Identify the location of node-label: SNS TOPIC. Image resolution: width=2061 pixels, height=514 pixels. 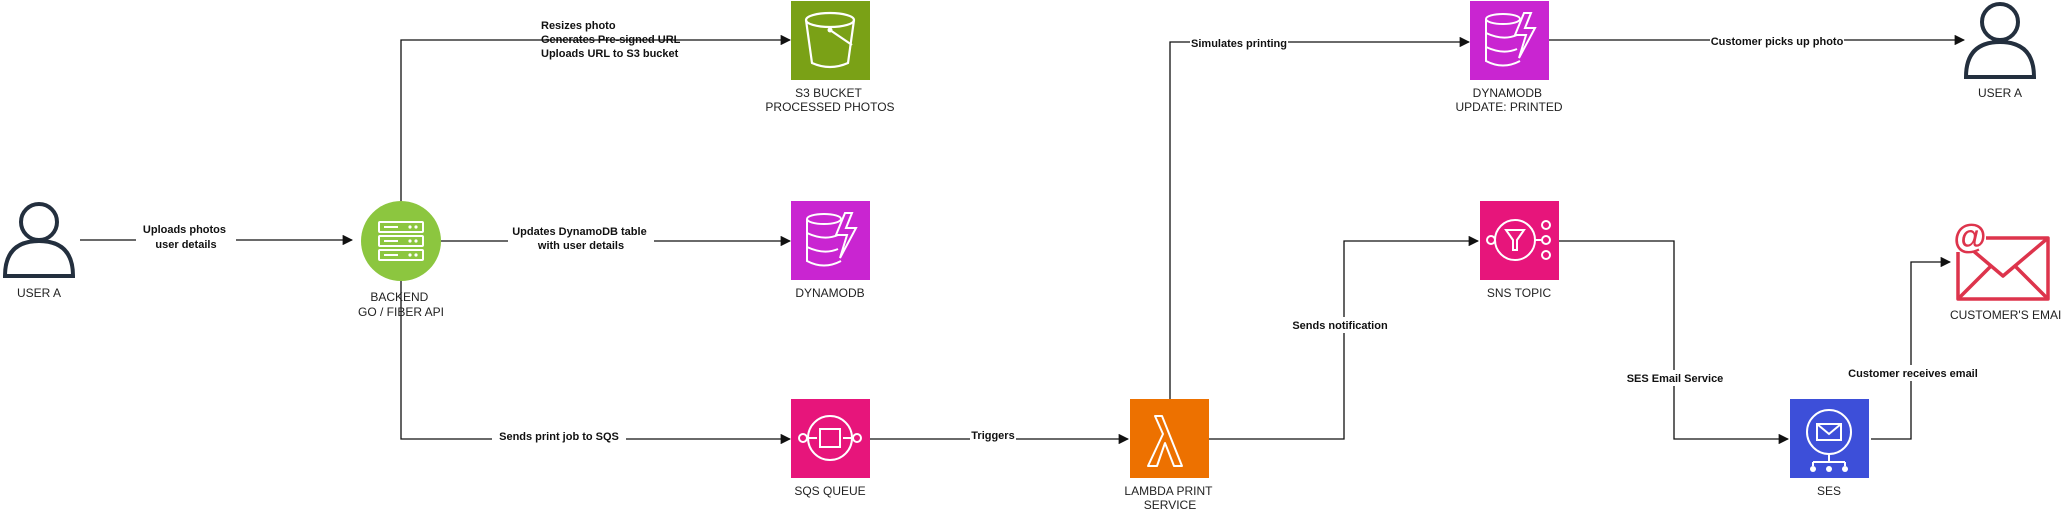
(1519, 293).